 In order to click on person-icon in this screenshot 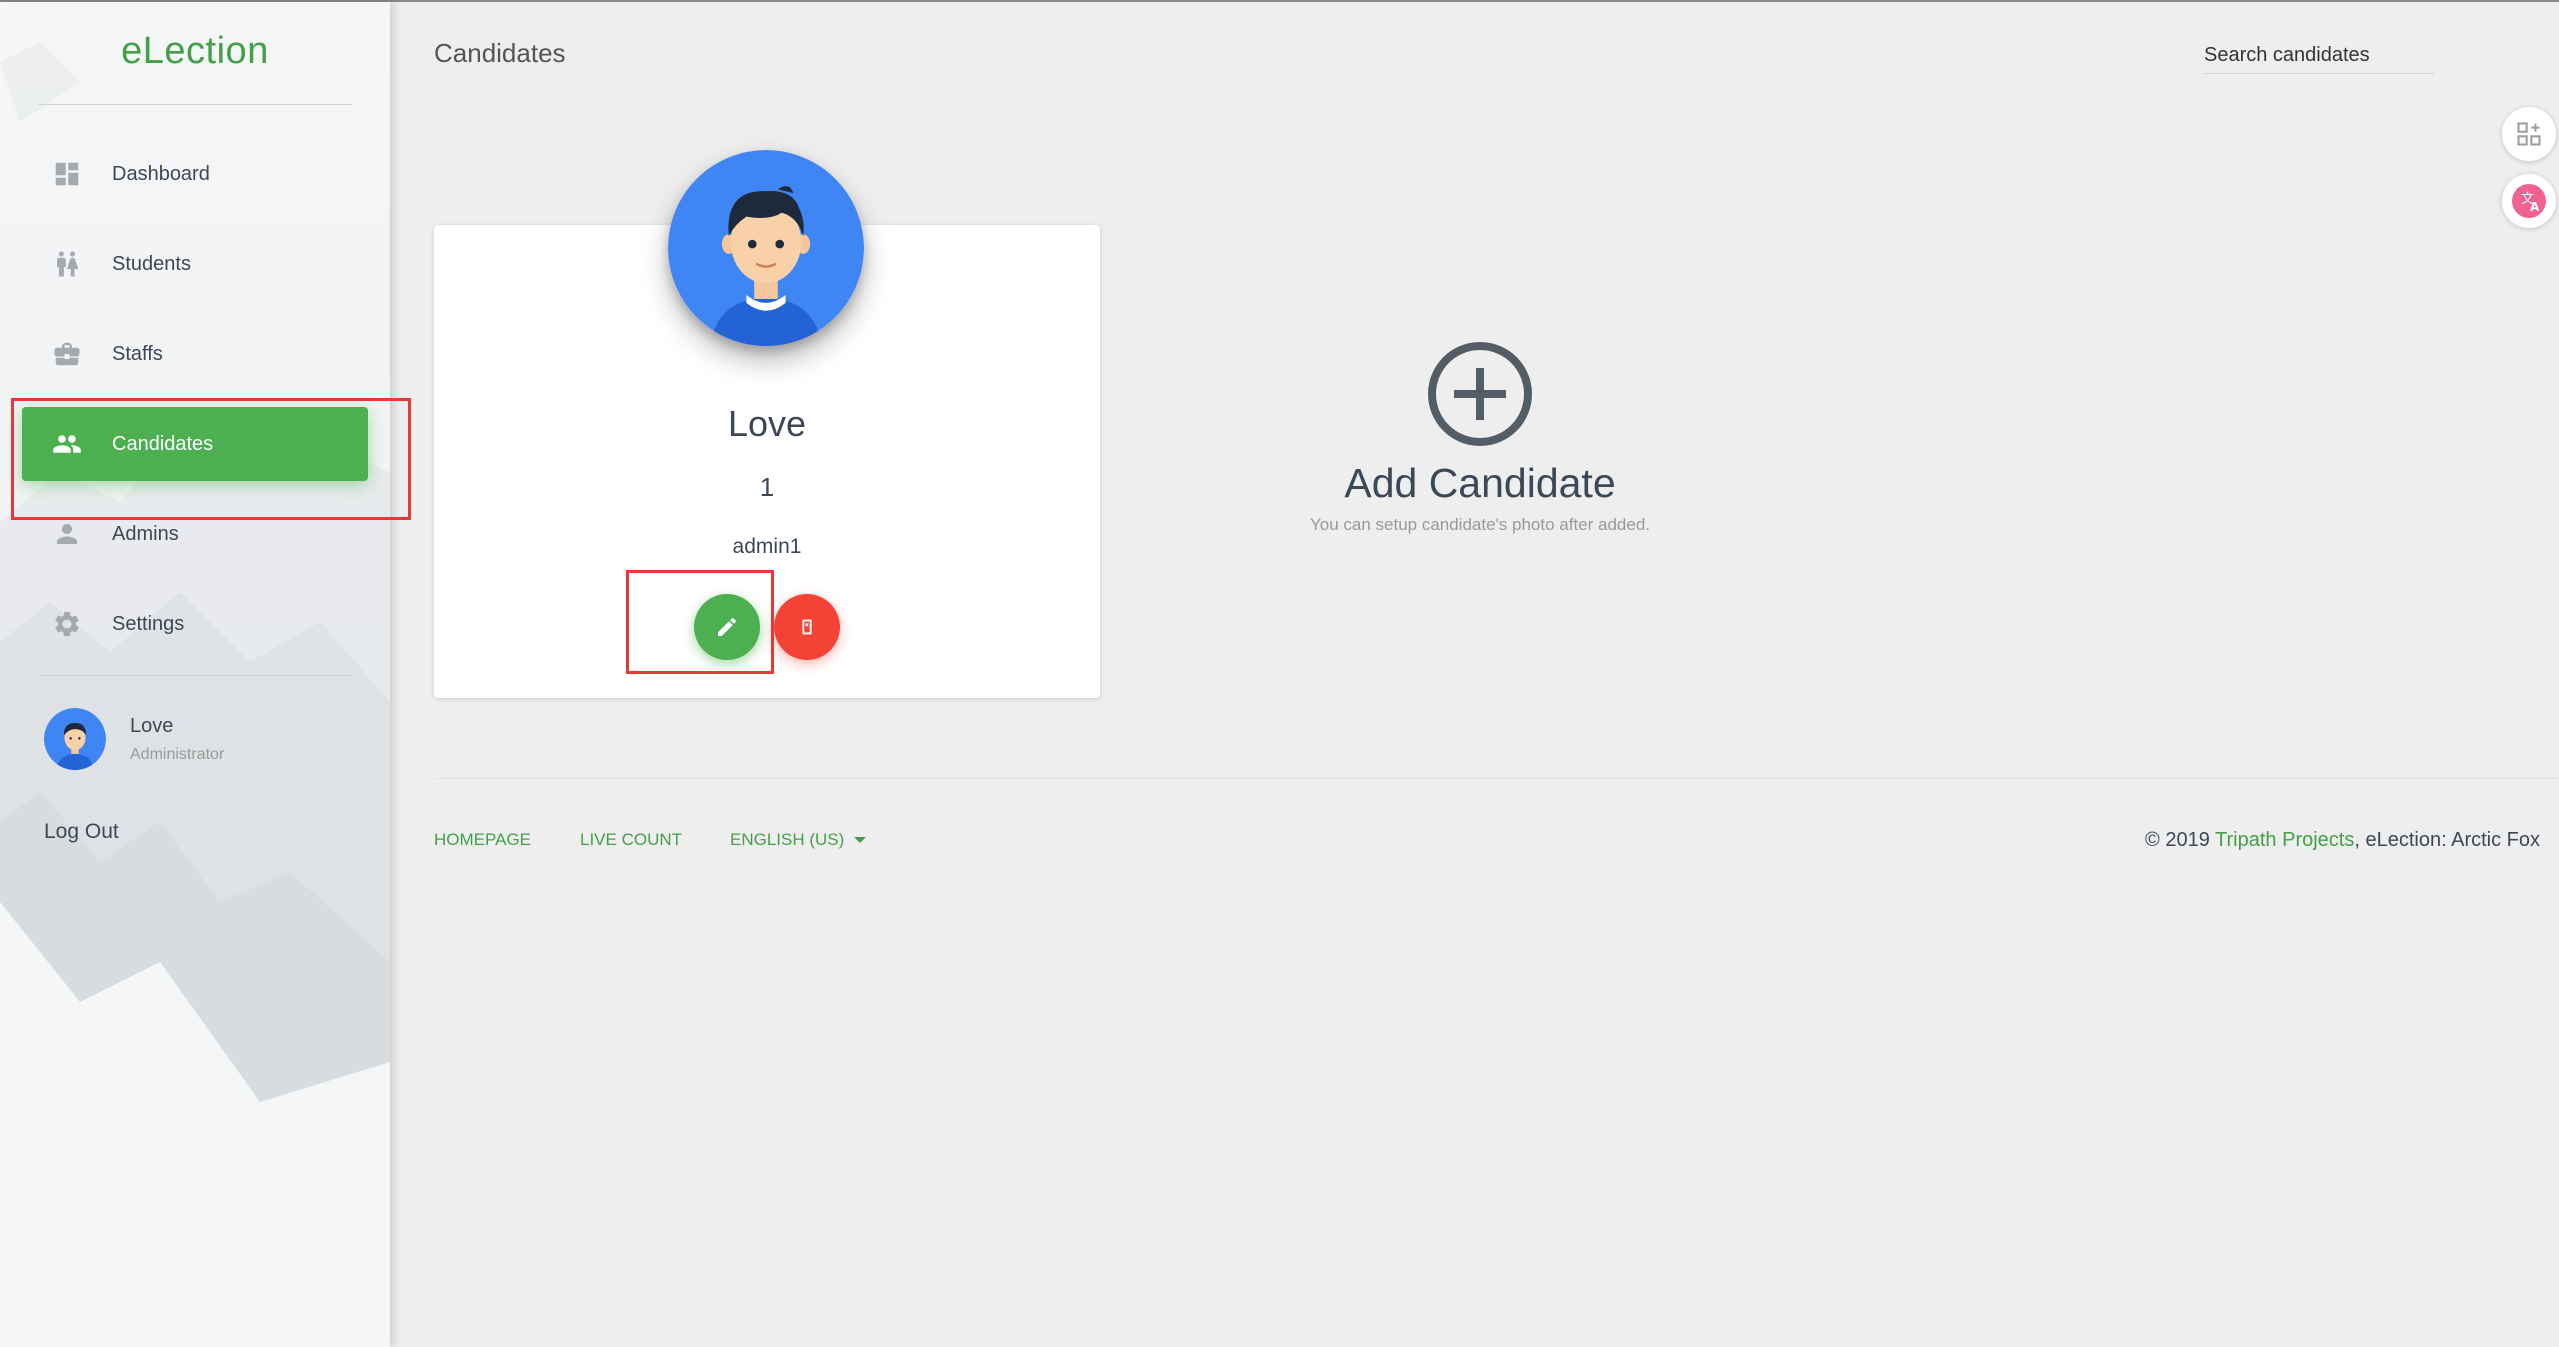, I will do `click(67, 534)`.